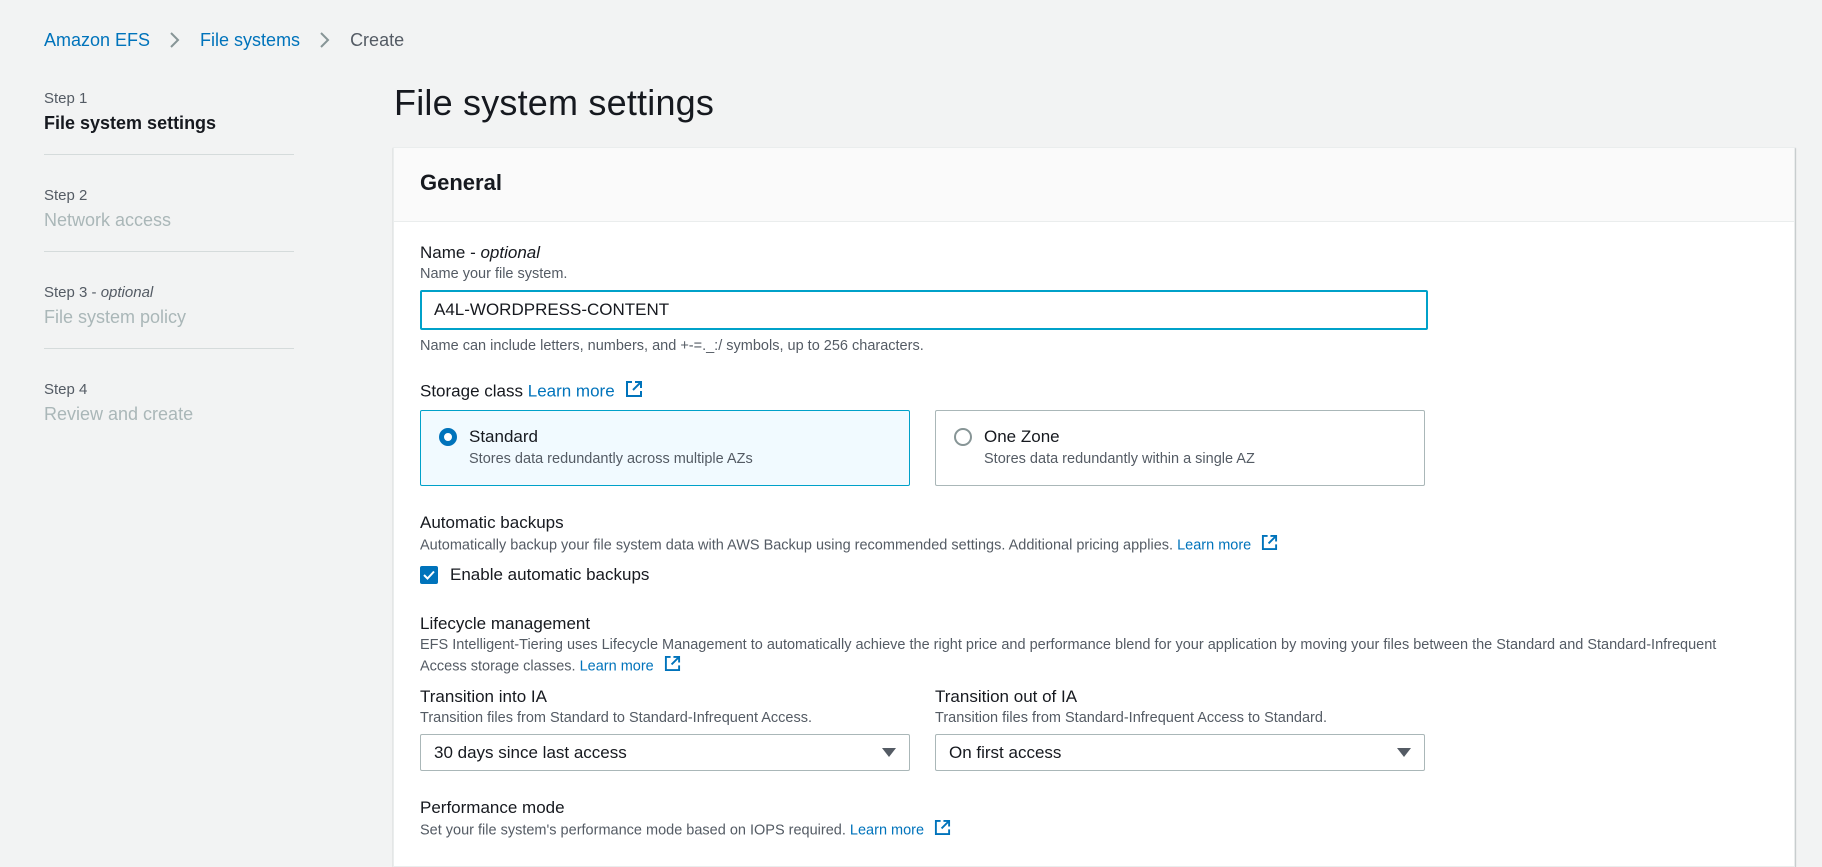 The height and width of the screenshot is (867, 1822). Describe the element at coordinates (1094, 185) in the screenshot. I see `panel-header: General` at that location.